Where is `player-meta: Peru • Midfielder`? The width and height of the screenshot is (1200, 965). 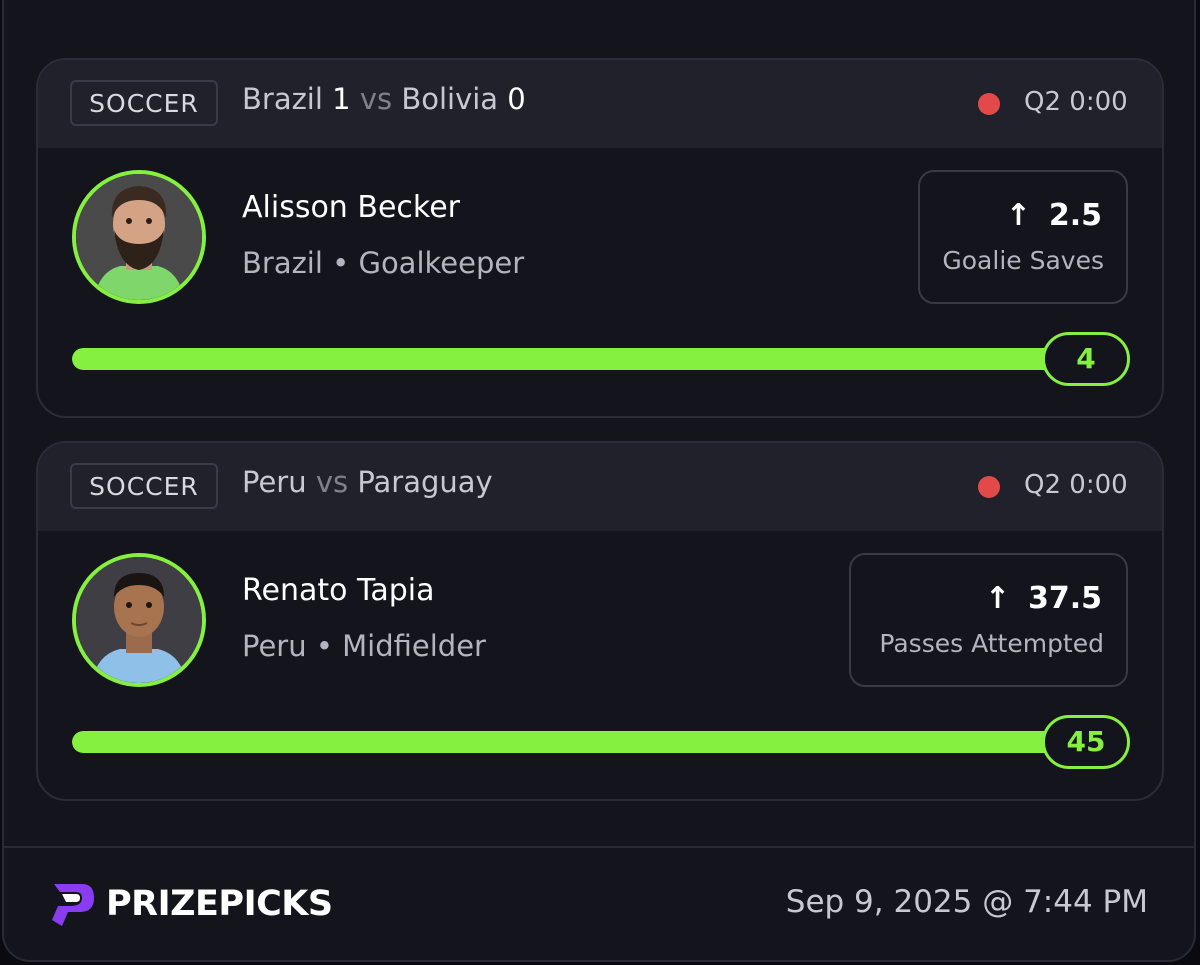
player-meta: Peru • Midfielder is located at coordinates (364, 646).